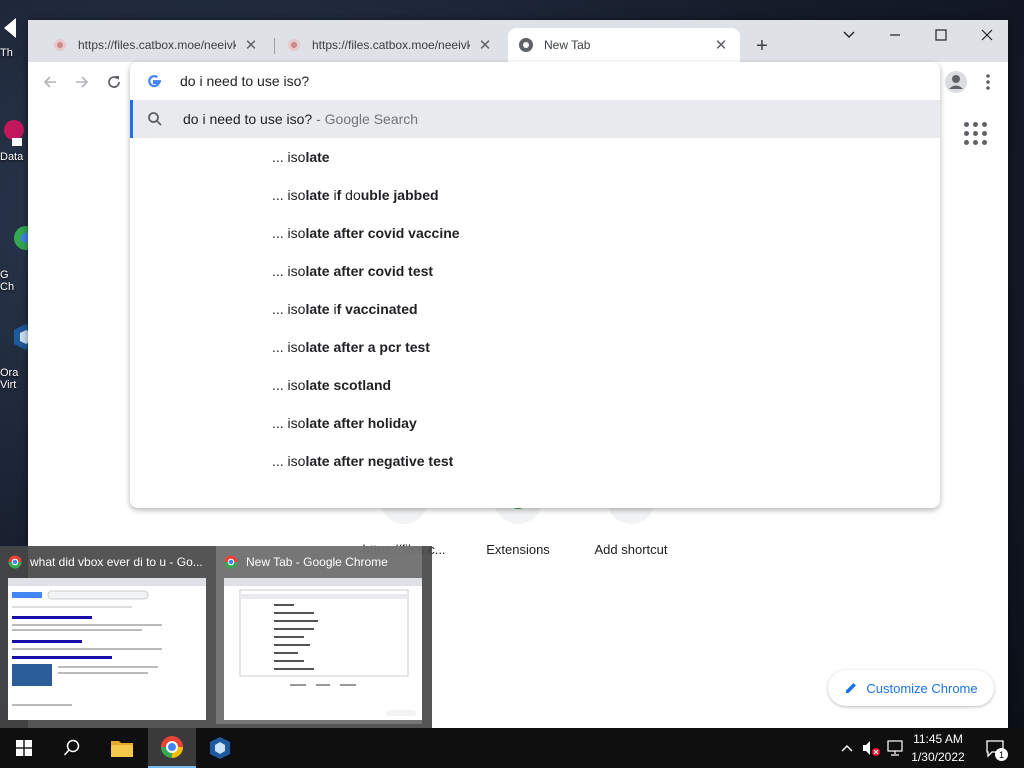 This screenshot has height=768, width=1024. What do you see at coordinates (361, 423) in the screenshot?
I see `suggestion-segment: late after holiday` at bounding box center [361, 423].